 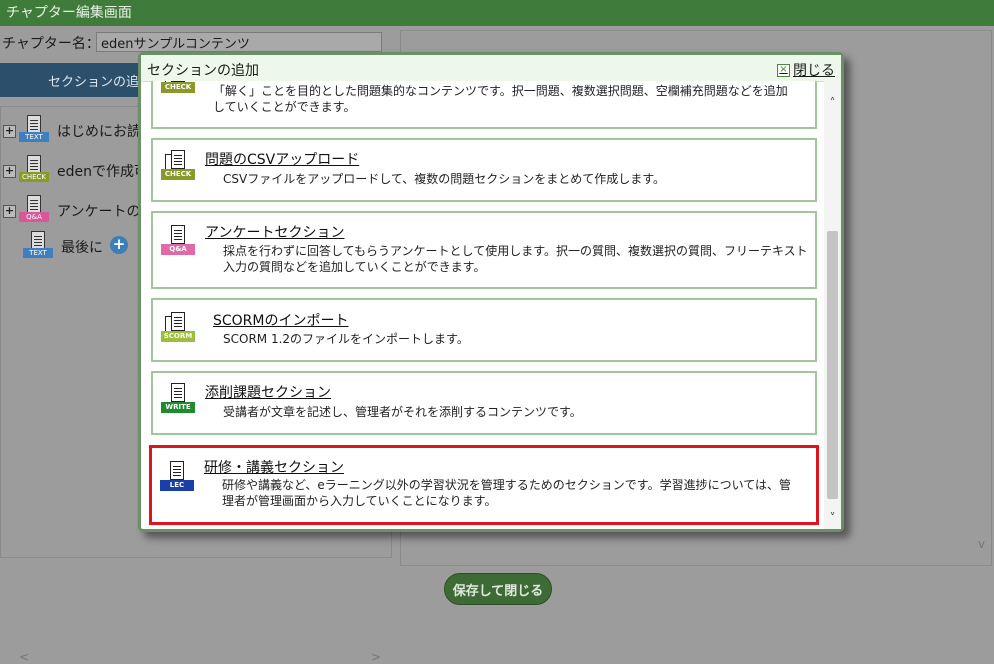 I want to click on chevron-down-icon: v, so click(x=981, y=544).